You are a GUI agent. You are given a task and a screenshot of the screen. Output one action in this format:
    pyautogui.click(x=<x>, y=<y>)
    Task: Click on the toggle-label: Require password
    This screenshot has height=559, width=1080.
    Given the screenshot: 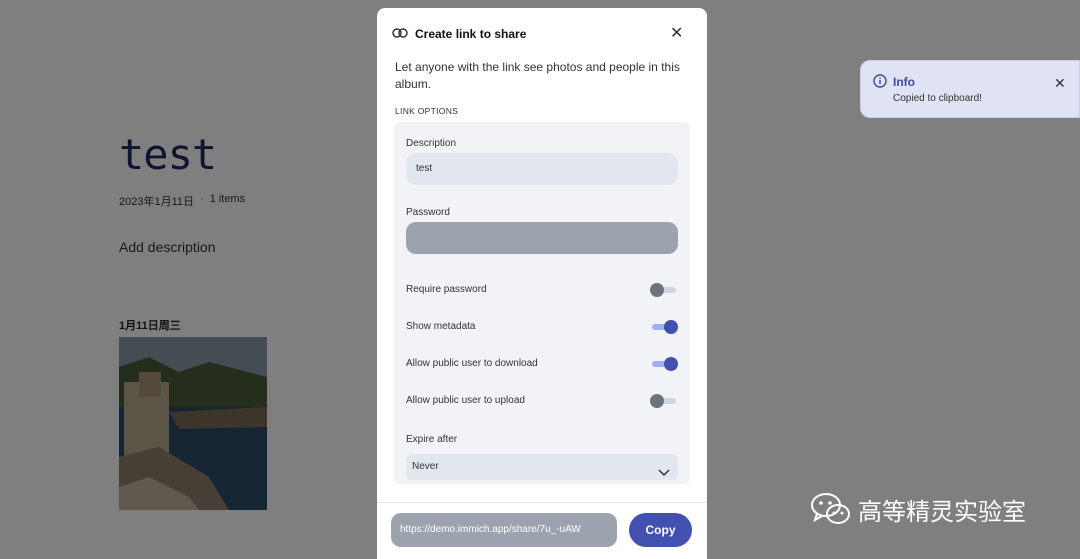 What is the action you would take?
    pyautogui.click(x=446, y=289)
    